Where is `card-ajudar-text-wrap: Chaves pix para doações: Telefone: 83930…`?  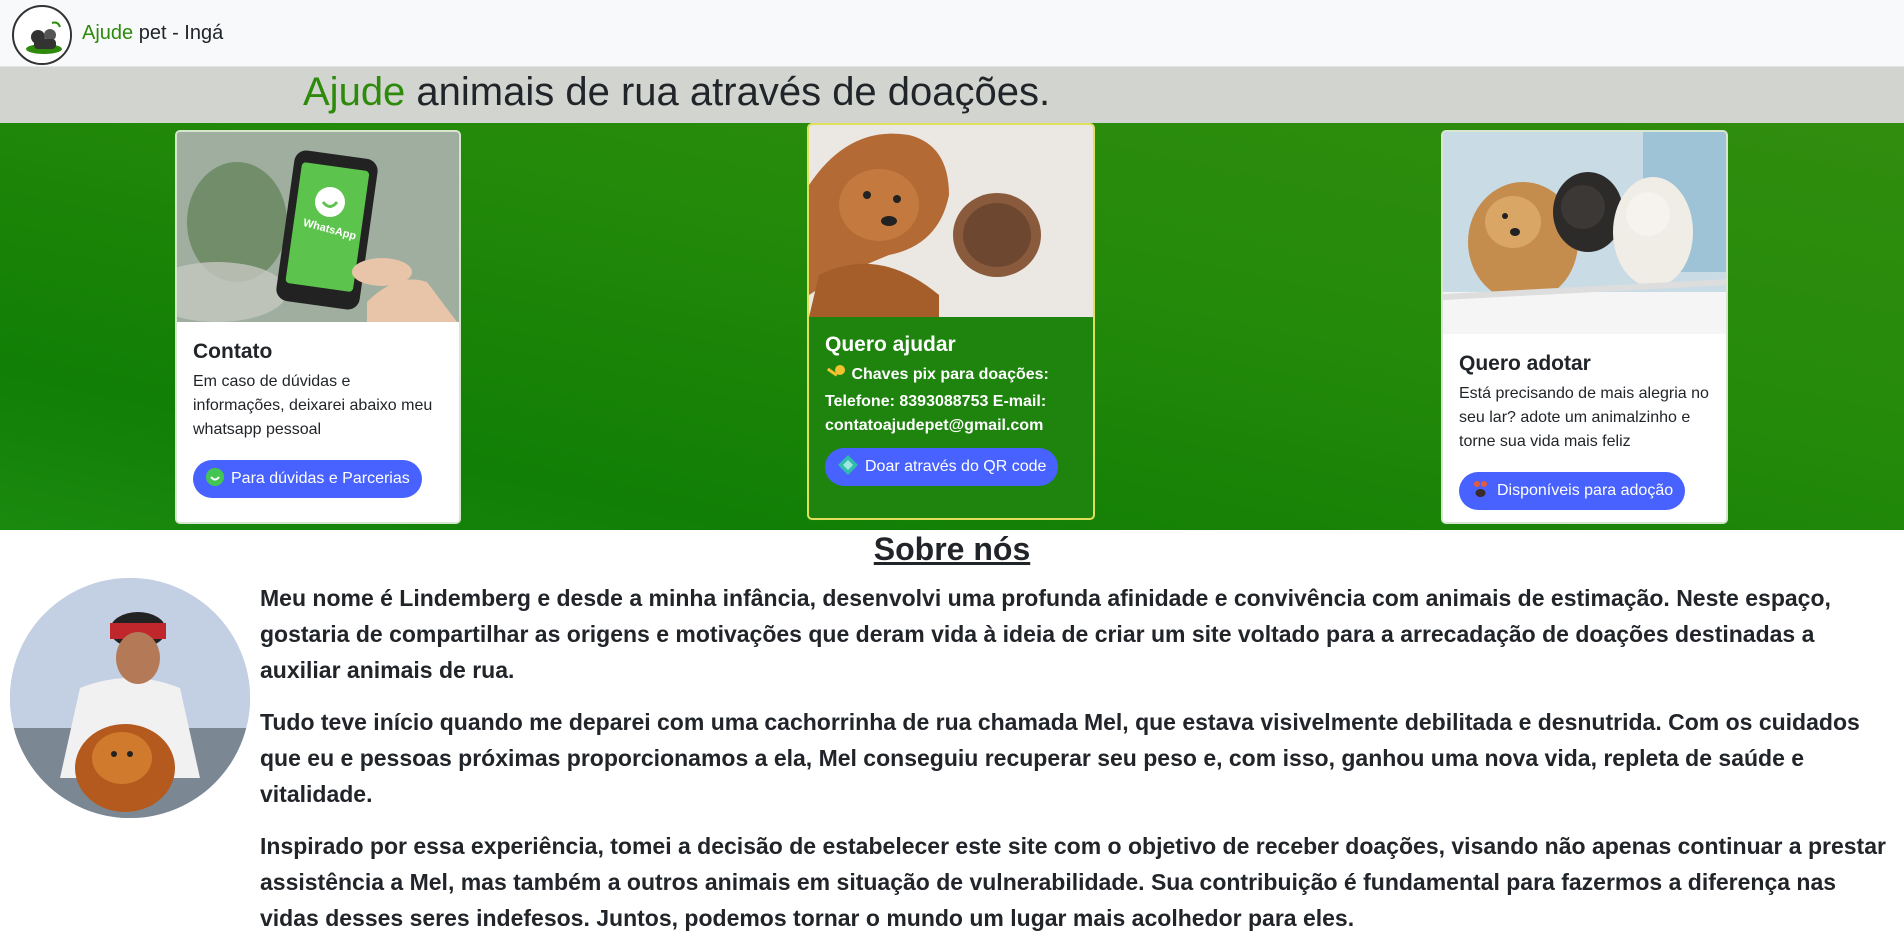
card-ajudar-text-wrap: Chaves pix para doações: Telefone: 83930… is located at coordinates (951, 400).